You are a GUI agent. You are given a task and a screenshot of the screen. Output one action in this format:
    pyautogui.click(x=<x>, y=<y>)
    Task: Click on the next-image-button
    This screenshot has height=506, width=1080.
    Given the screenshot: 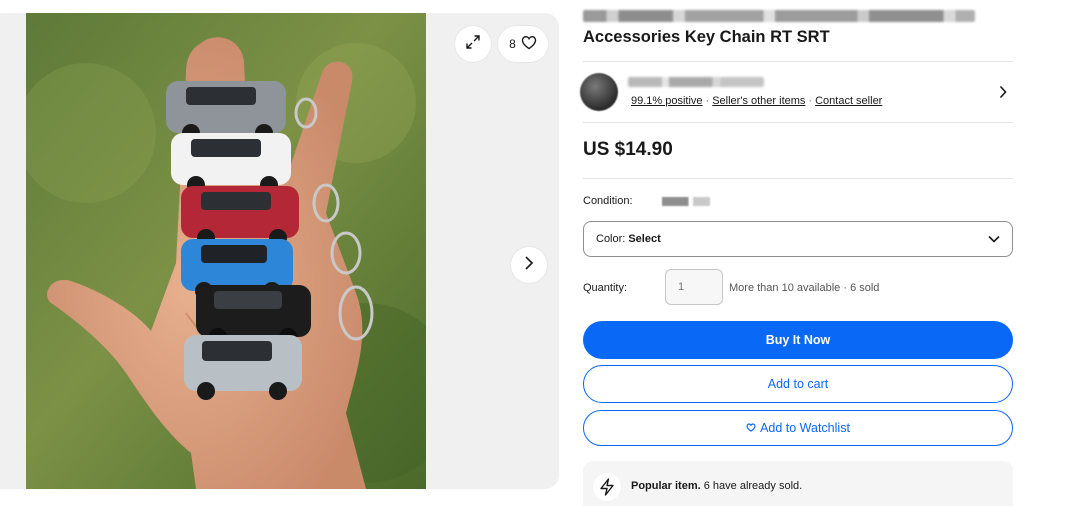 What is the action you would take?
    pyautogui.click(x=529, y=265)
    